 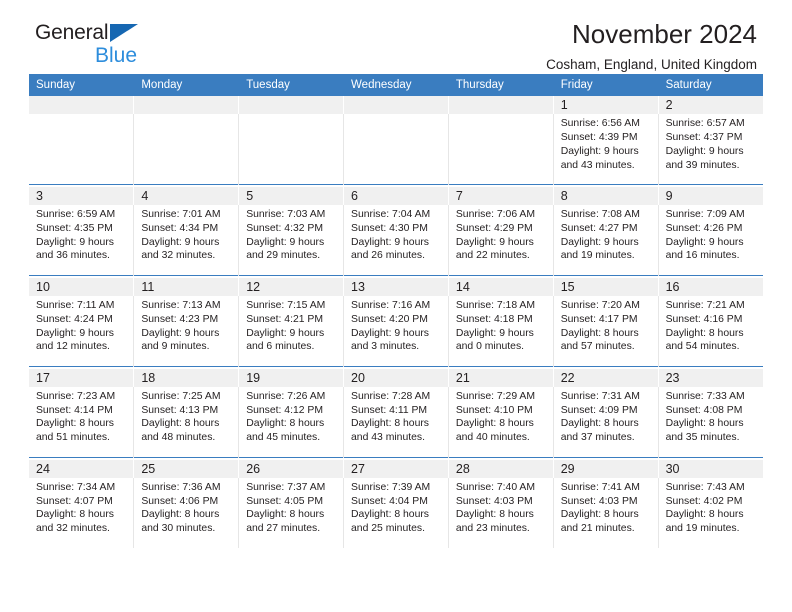 I want to click on week-3-daynumbers: 10 11 12 13 14 15 16, so click(x=396, y=287).